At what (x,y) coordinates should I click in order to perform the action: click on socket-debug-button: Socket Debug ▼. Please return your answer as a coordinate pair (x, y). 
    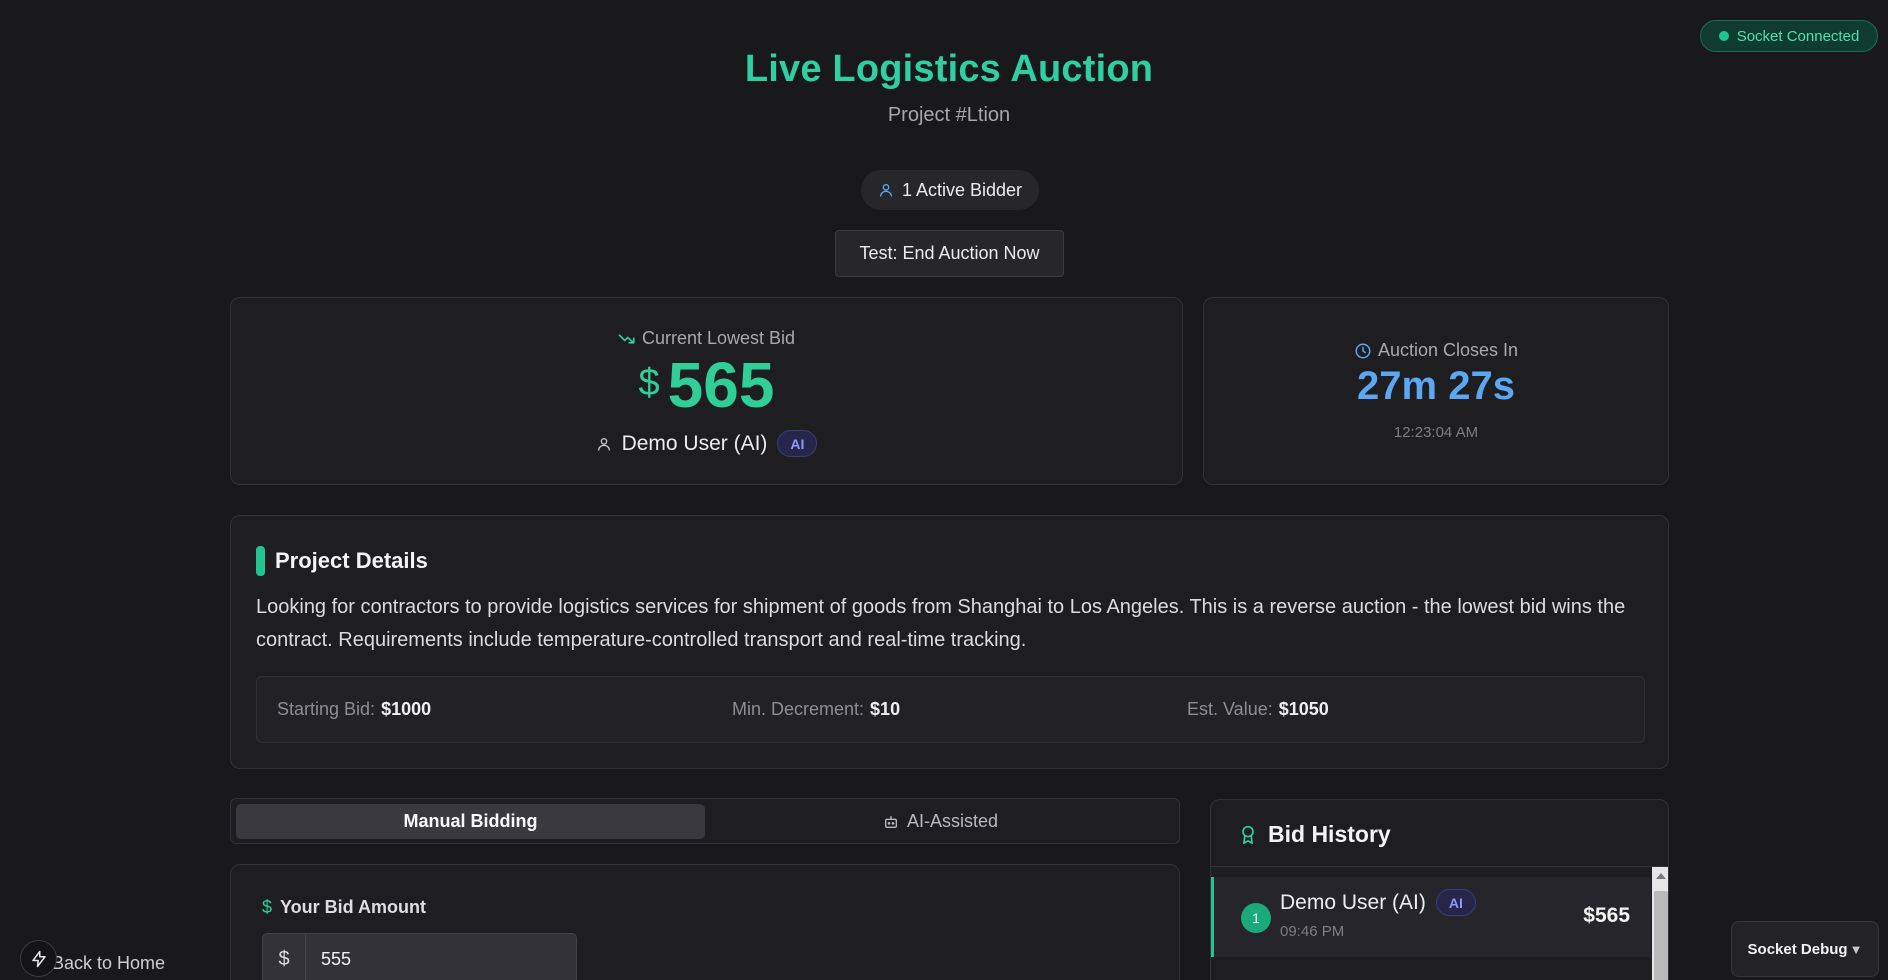
    Looking at the image, I should click on (1805, 949).